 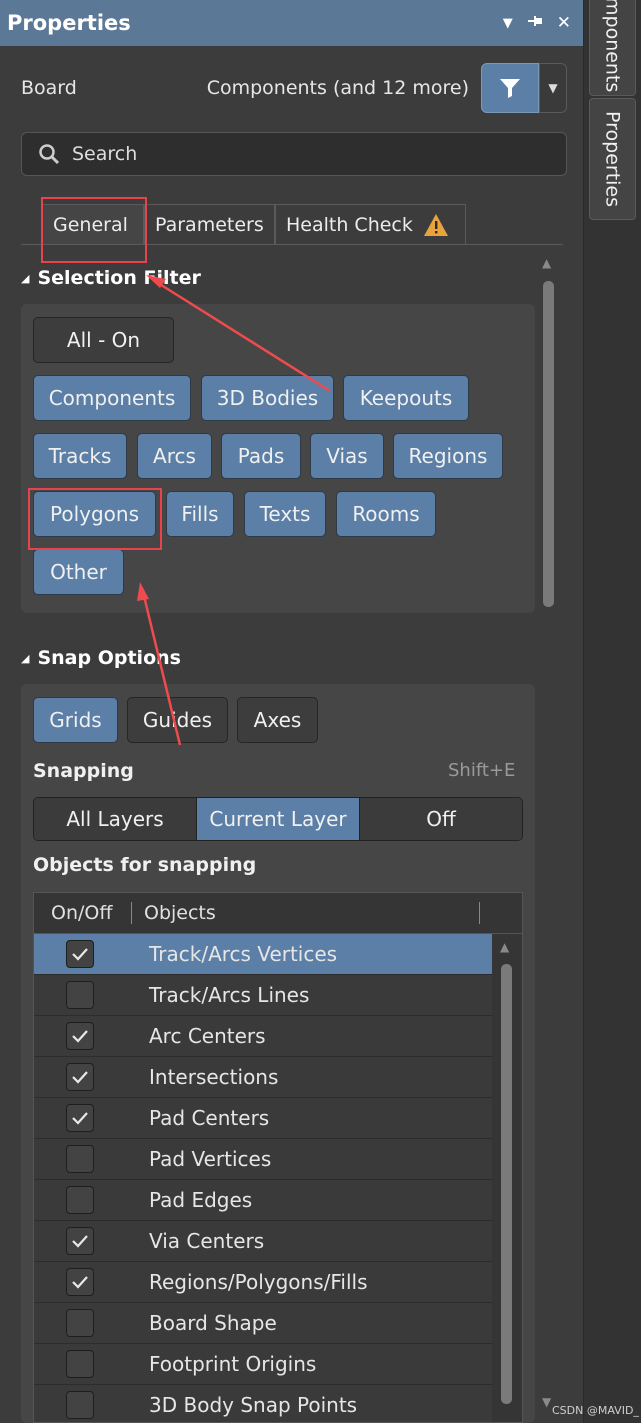 What do you see at coordinates (162, 670) in the screenshot?
I see `annotation-arrow-polygons` at bounding box center [162, 670].